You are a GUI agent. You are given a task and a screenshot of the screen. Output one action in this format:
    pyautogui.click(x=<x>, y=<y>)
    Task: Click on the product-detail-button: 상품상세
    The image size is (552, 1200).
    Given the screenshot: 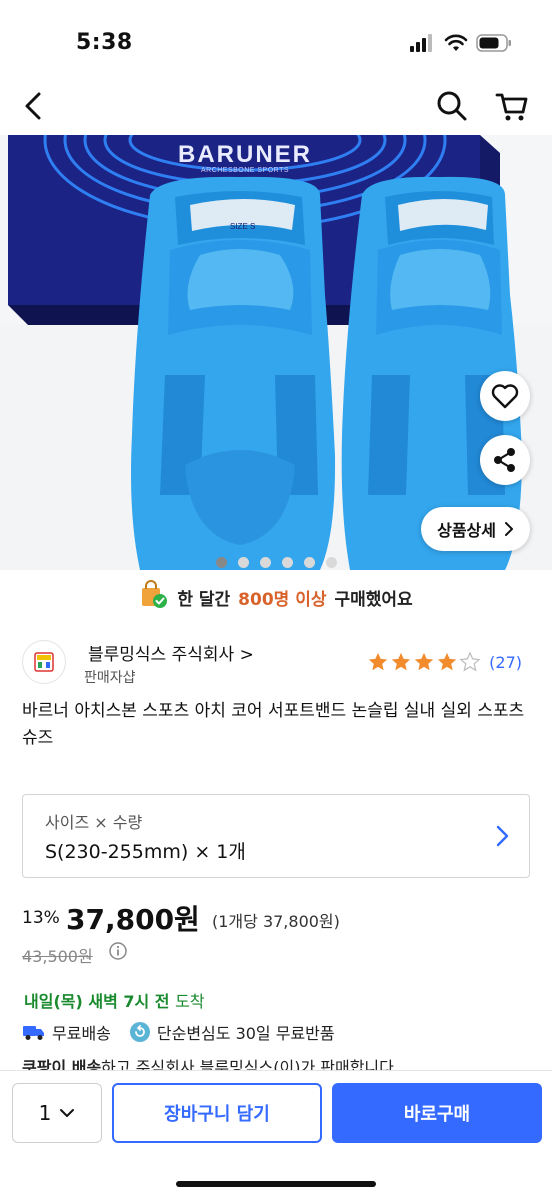 What is the action you would take?
    pyautogui.click(x=475, y=529)
    